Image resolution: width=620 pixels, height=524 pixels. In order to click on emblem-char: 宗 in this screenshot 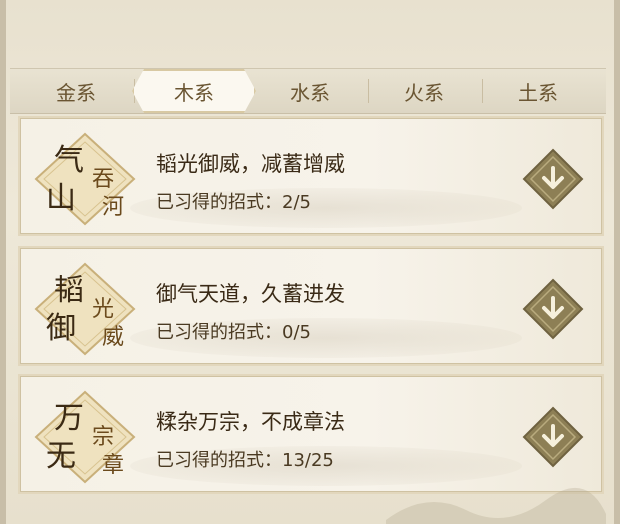, I will do `click(103, 437)`.